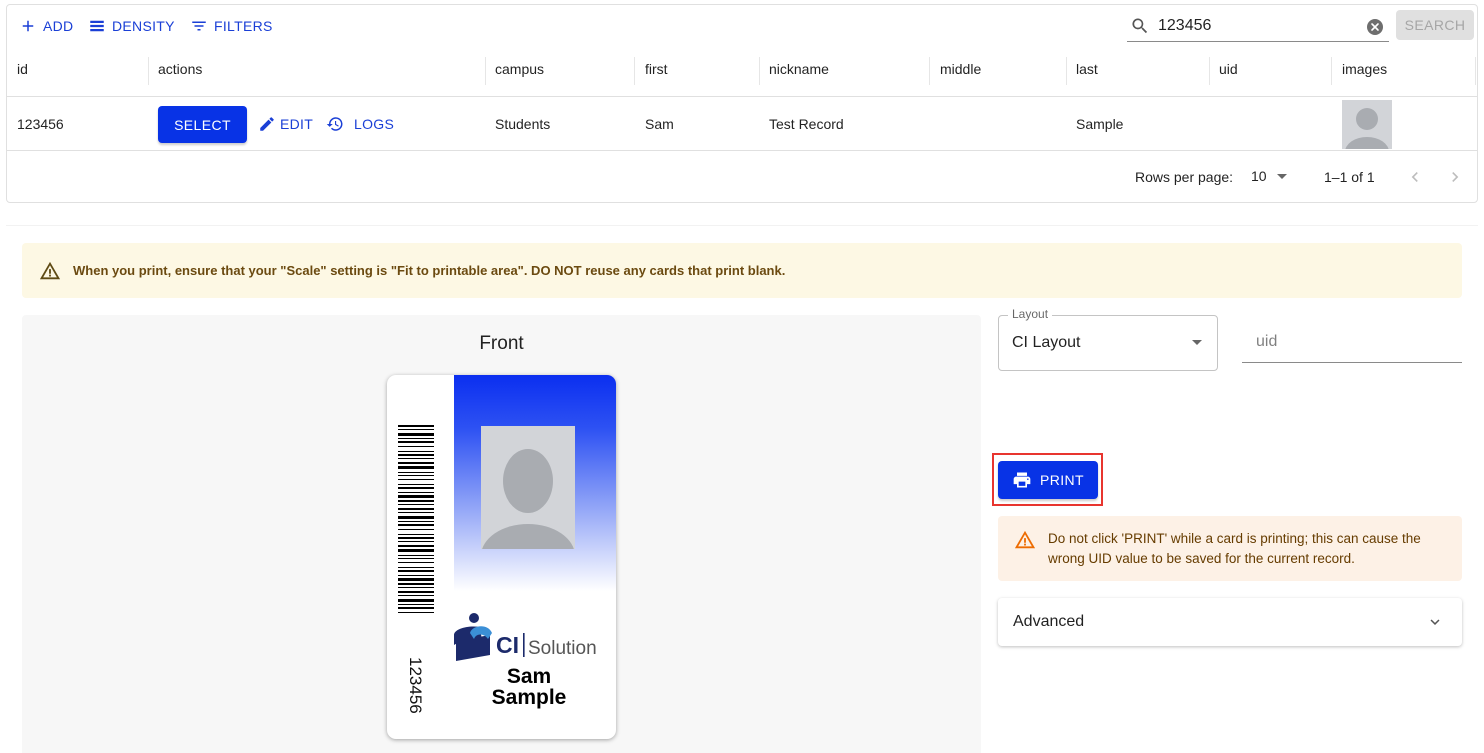  What do you see at coordinates (519, 69) in the screenshot?
I see `column-header-campus: campus` at bounding box center [519, 69].